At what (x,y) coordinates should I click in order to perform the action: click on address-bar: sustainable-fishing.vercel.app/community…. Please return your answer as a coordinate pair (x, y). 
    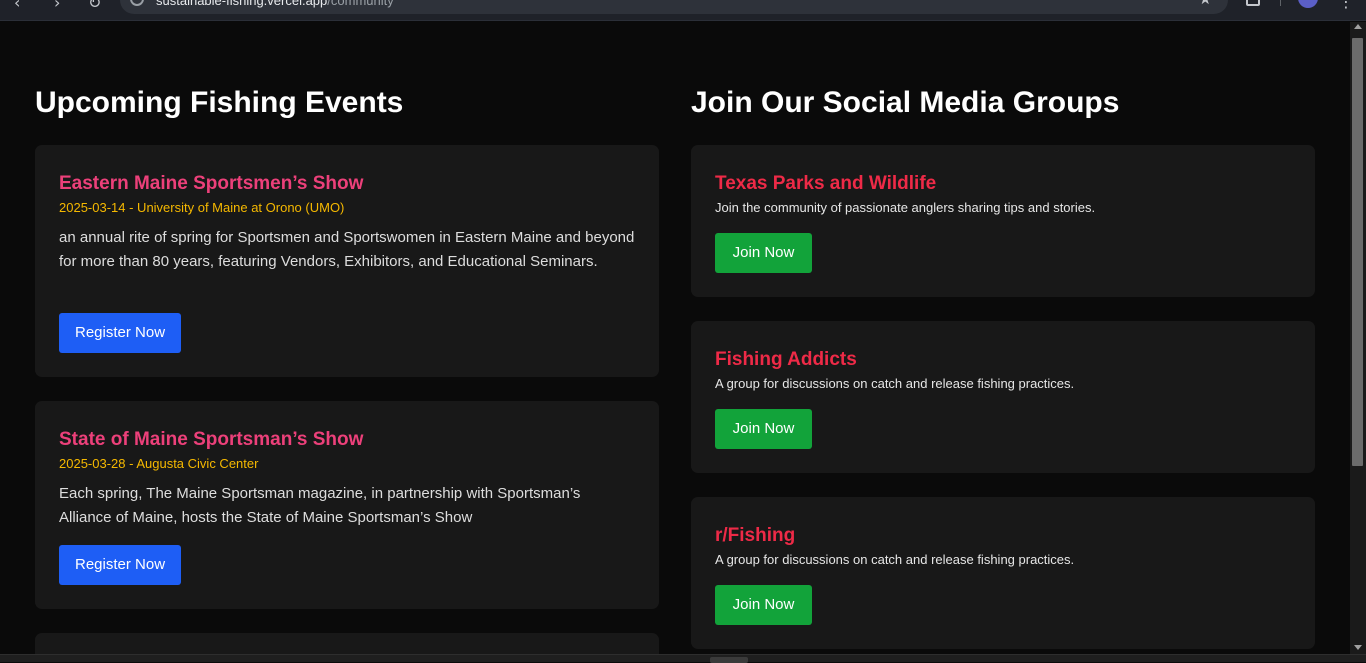
    Looking at the image, I should click on (674, 7).